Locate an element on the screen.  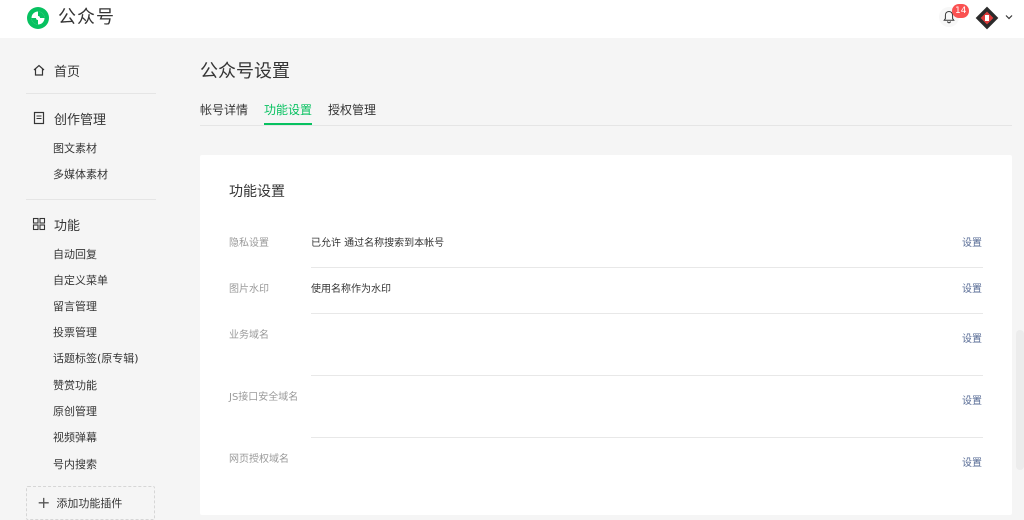
sidebar-item-auto-reply: 自动回复 is located at coordinates (75, 255).